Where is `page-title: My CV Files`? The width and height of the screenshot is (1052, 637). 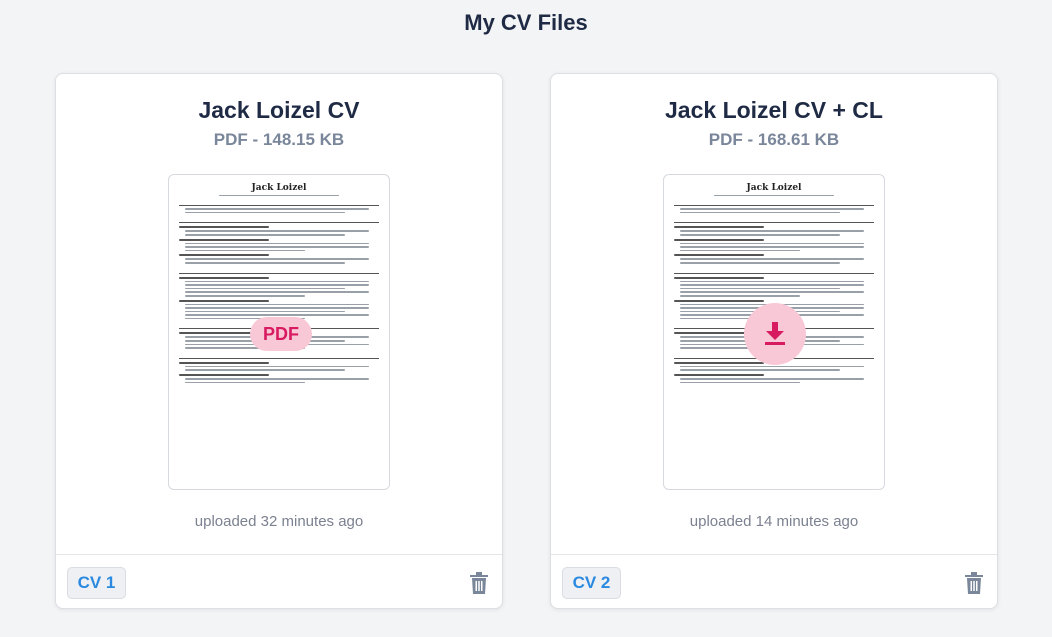 page-title: My CV Files is located at coordinates (526, 22).